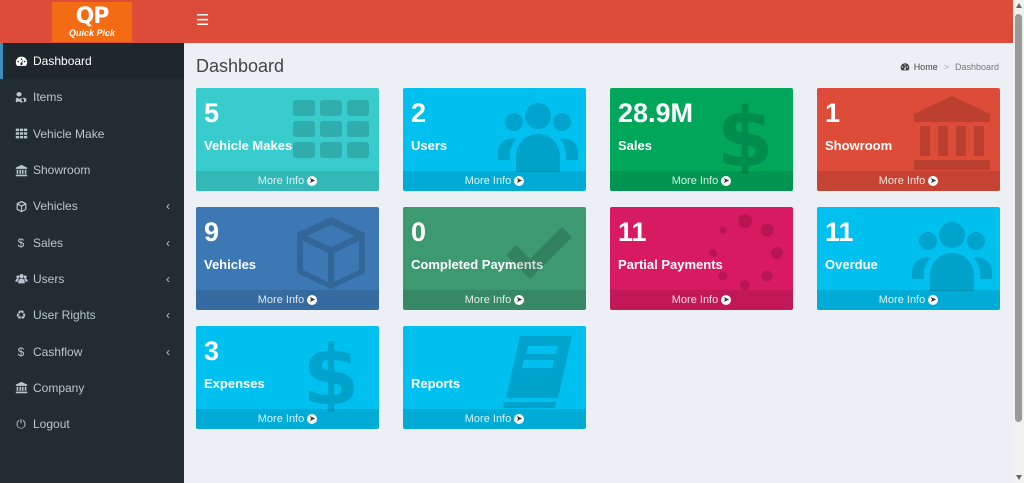  I want to click on stat-label: Expenses, so click(234, 383).